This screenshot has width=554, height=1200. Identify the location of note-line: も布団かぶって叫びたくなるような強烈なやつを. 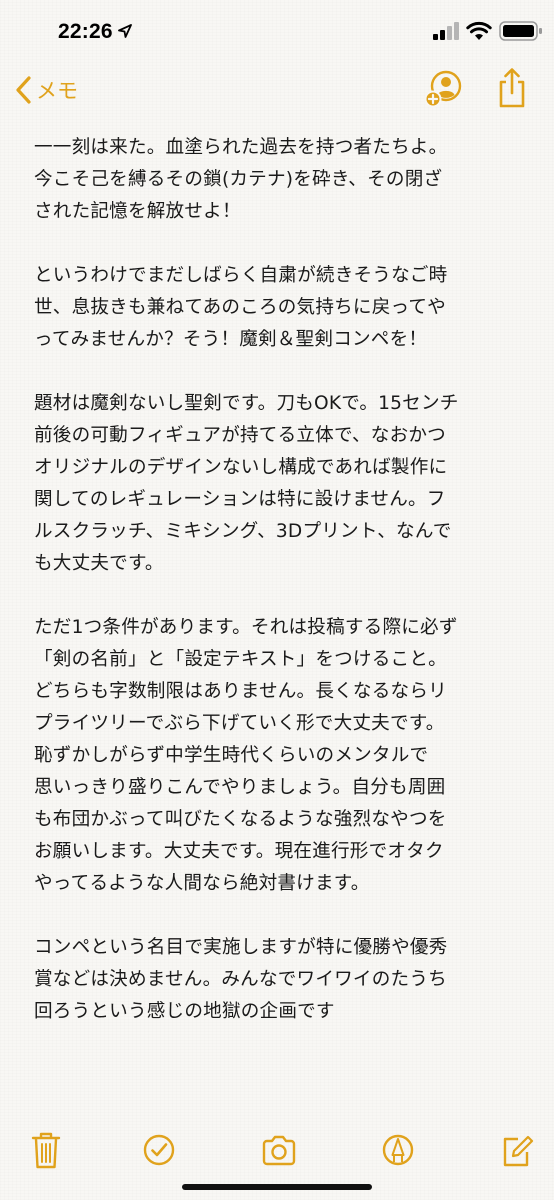
(240, 819).